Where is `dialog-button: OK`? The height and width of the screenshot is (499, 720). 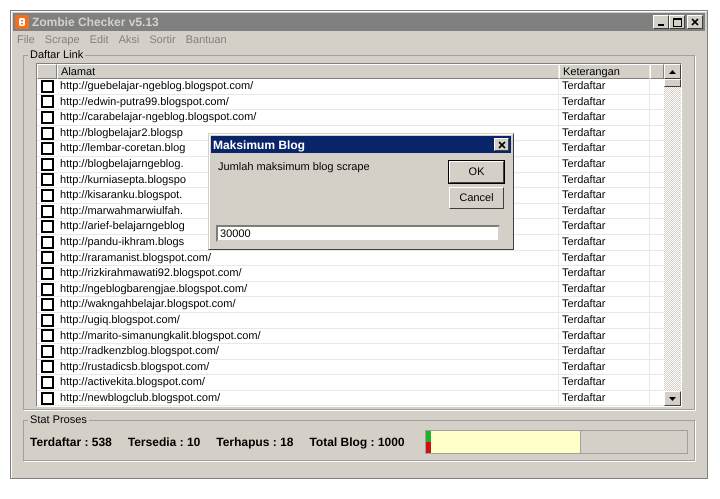 dialog-button: OK is located at coordinates (476, 172).